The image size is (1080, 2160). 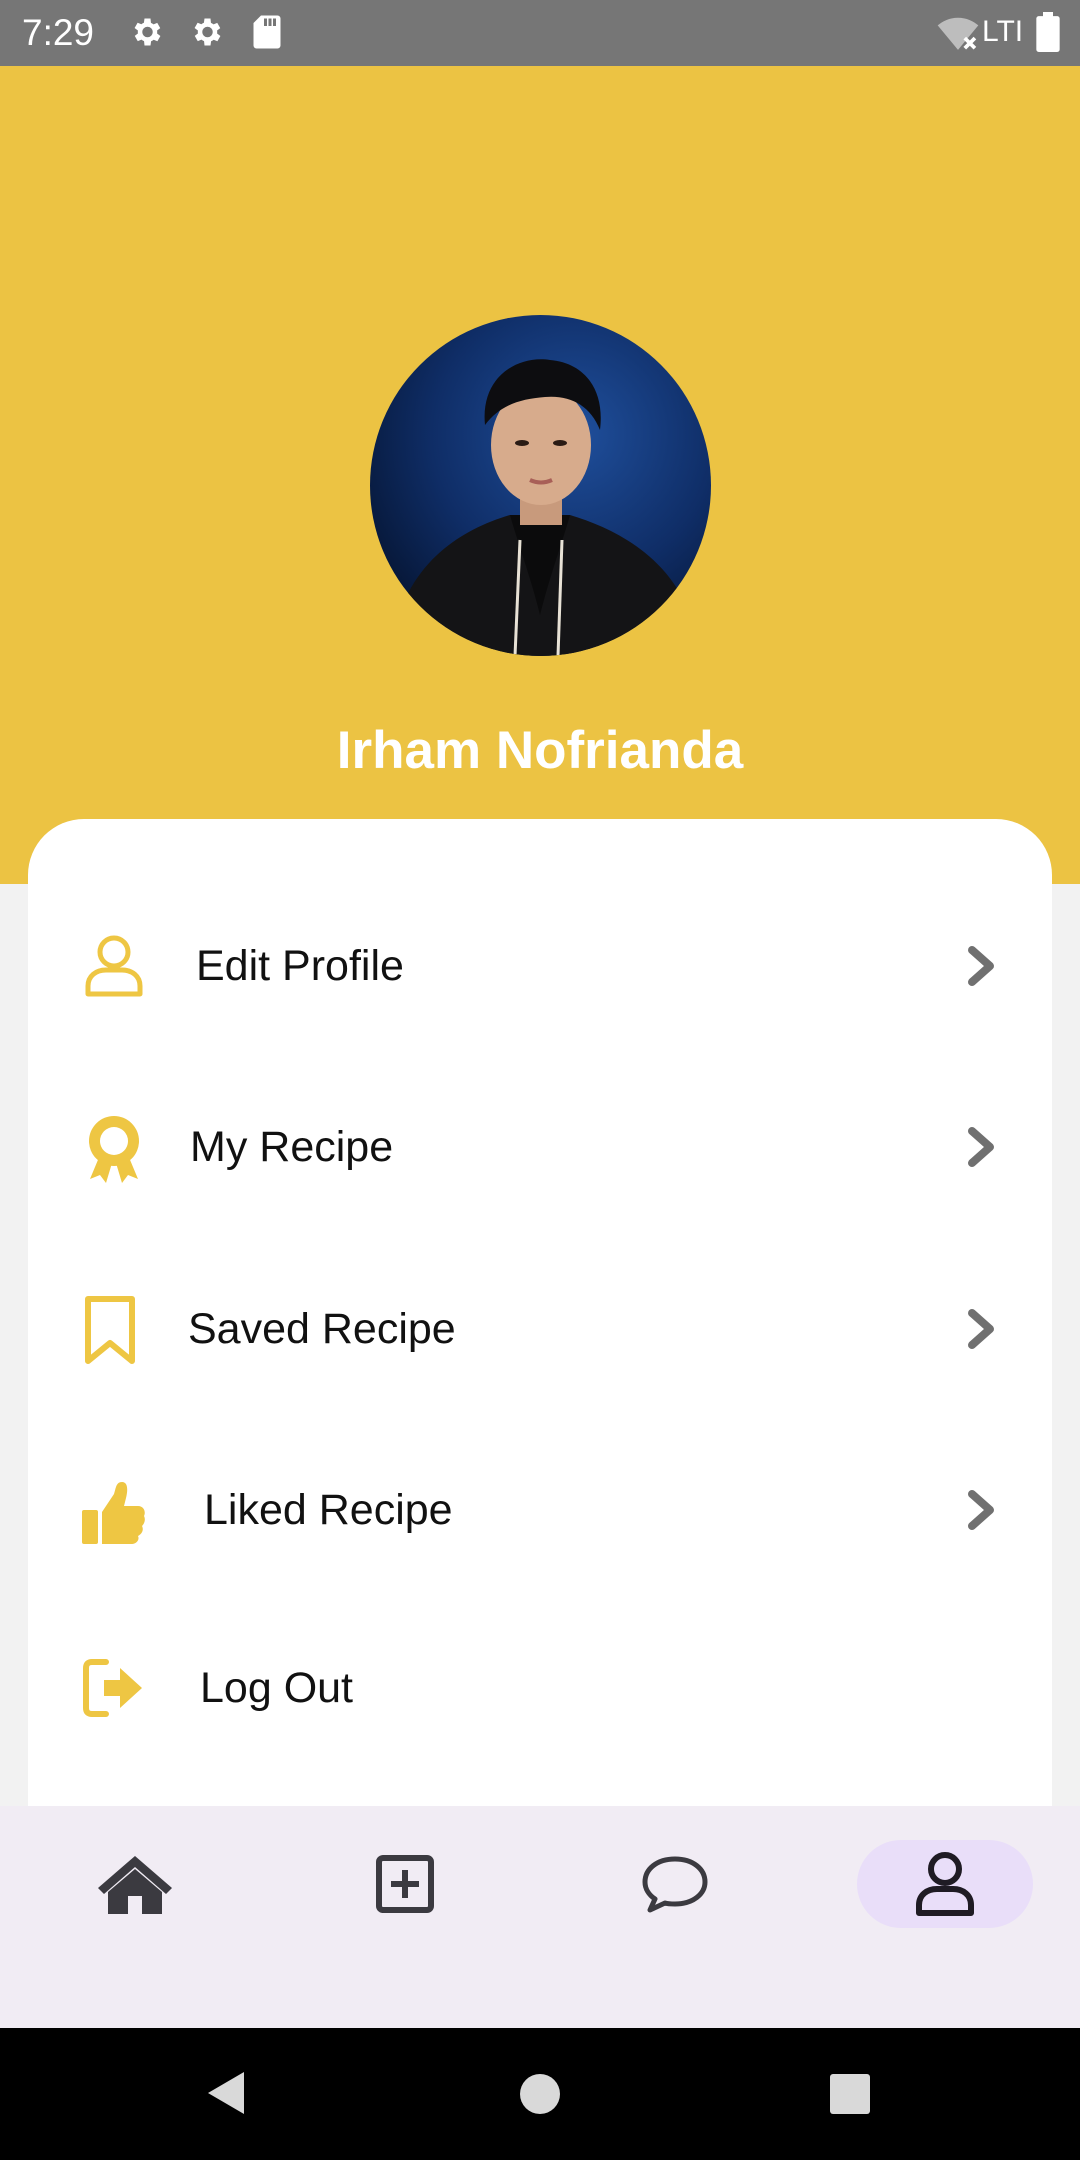 What do you see at coordinates (114, 1510) in the screenshot?
I see `thumbs-up-icon` at bounding box center [114, 1510].